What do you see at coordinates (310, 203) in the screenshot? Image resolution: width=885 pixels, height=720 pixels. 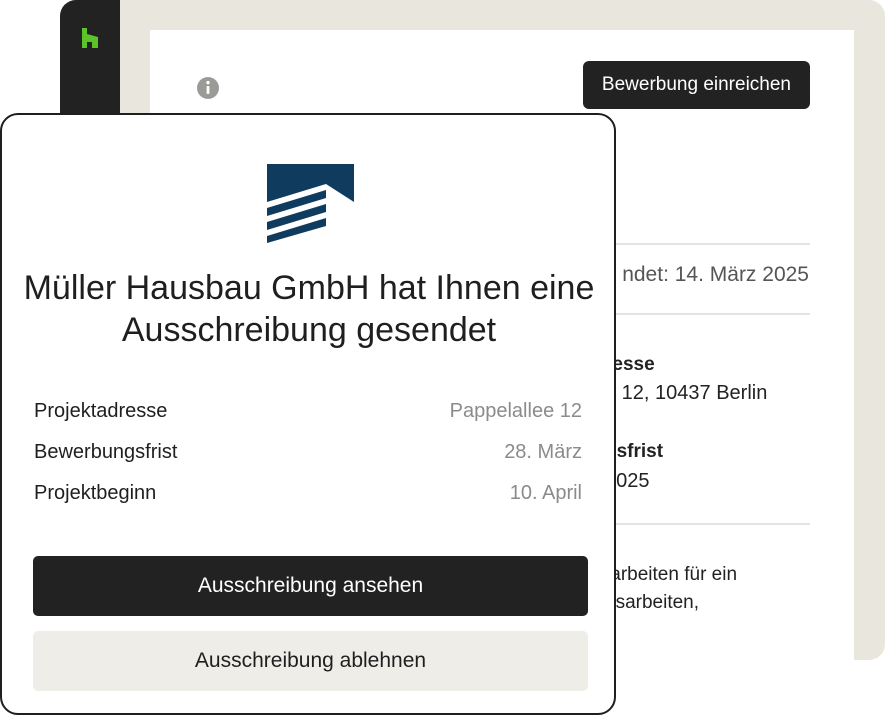 I see `company-logo` at bounding box center [310, 203].